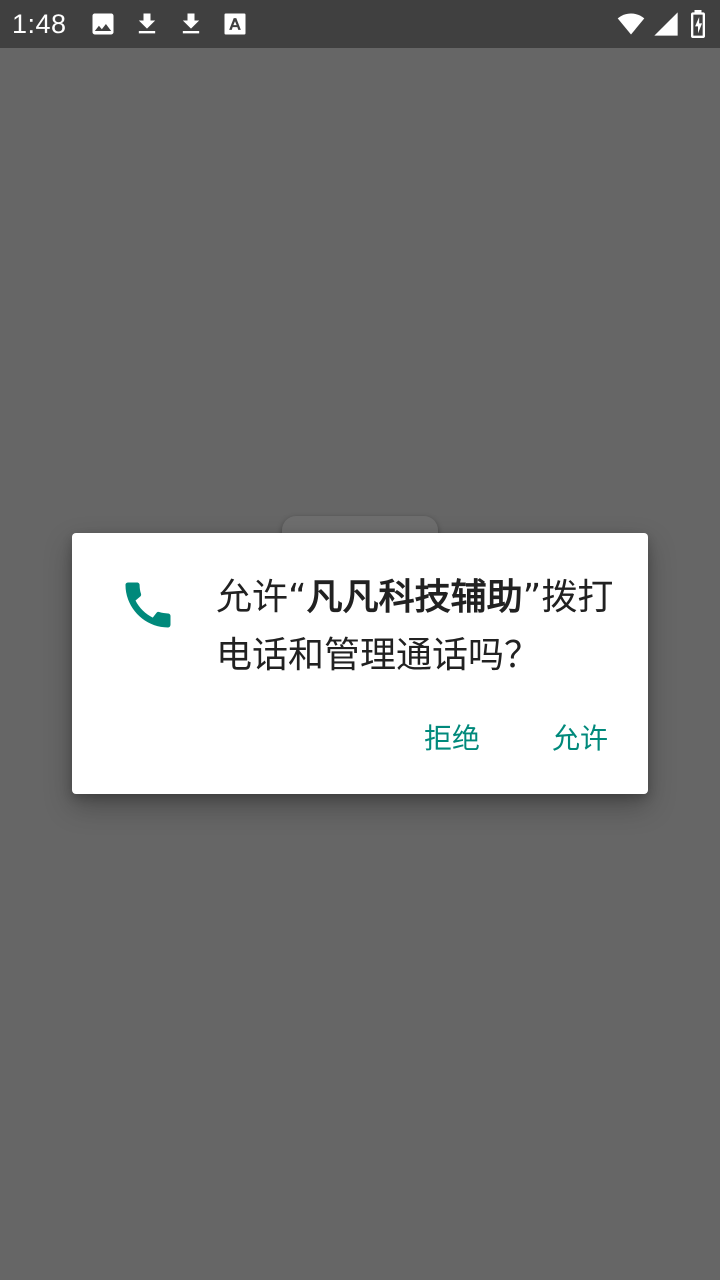  What do you see at coordinates (452, 739) in the screenshot?
I see `deny-button: 拒绝` at bounding box center [452, 739].